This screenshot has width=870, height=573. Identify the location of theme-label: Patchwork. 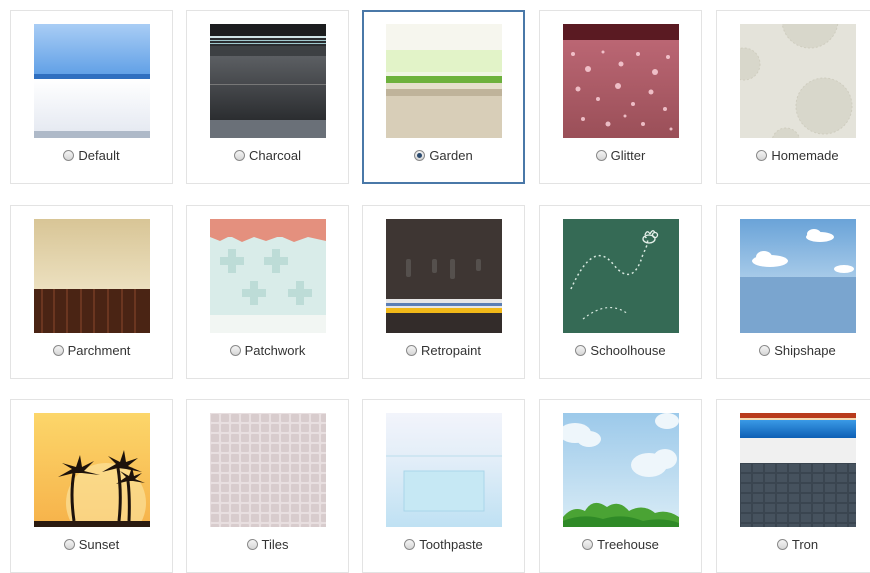
(275, 350).